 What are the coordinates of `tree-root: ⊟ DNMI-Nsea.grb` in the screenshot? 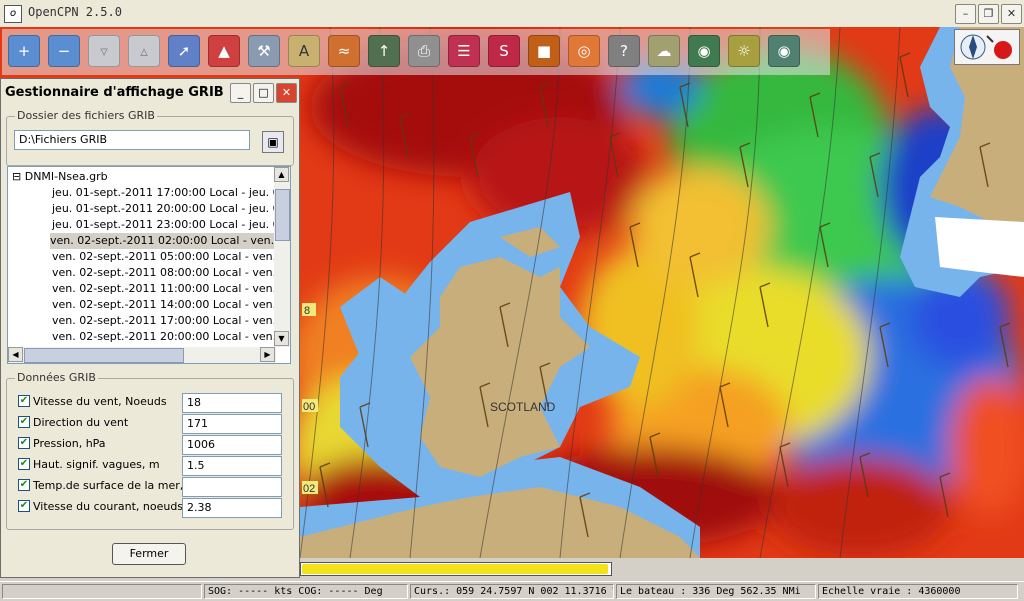 It's located at (60, 177).